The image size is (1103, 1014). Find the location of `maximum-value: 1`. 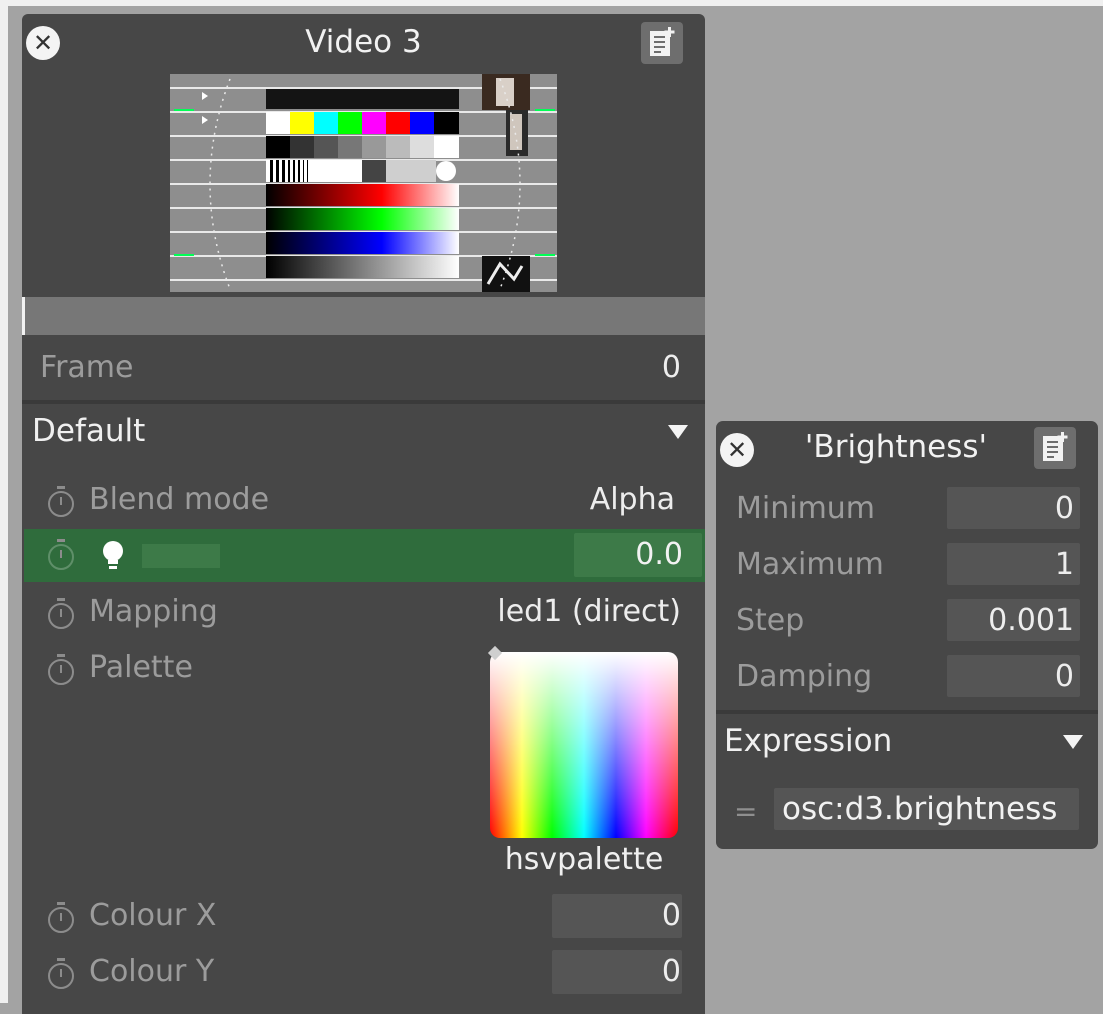

maximum-value: 1 is located at coordinates (1064, 564).